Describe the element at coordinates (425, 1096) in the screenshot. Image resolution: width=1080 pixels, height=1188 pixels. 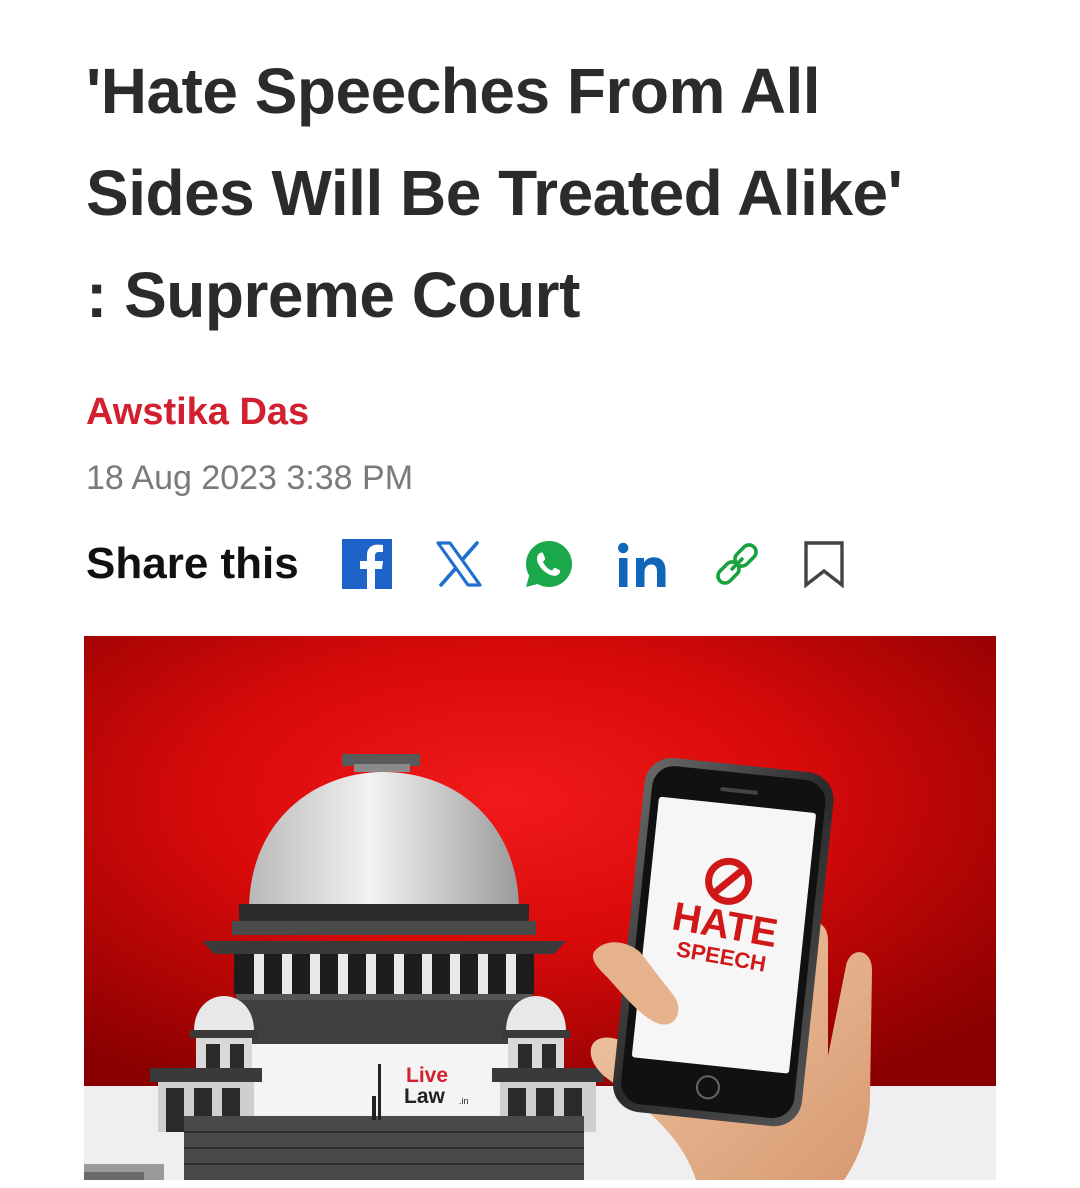
I see `svg-text: Law` at that location.